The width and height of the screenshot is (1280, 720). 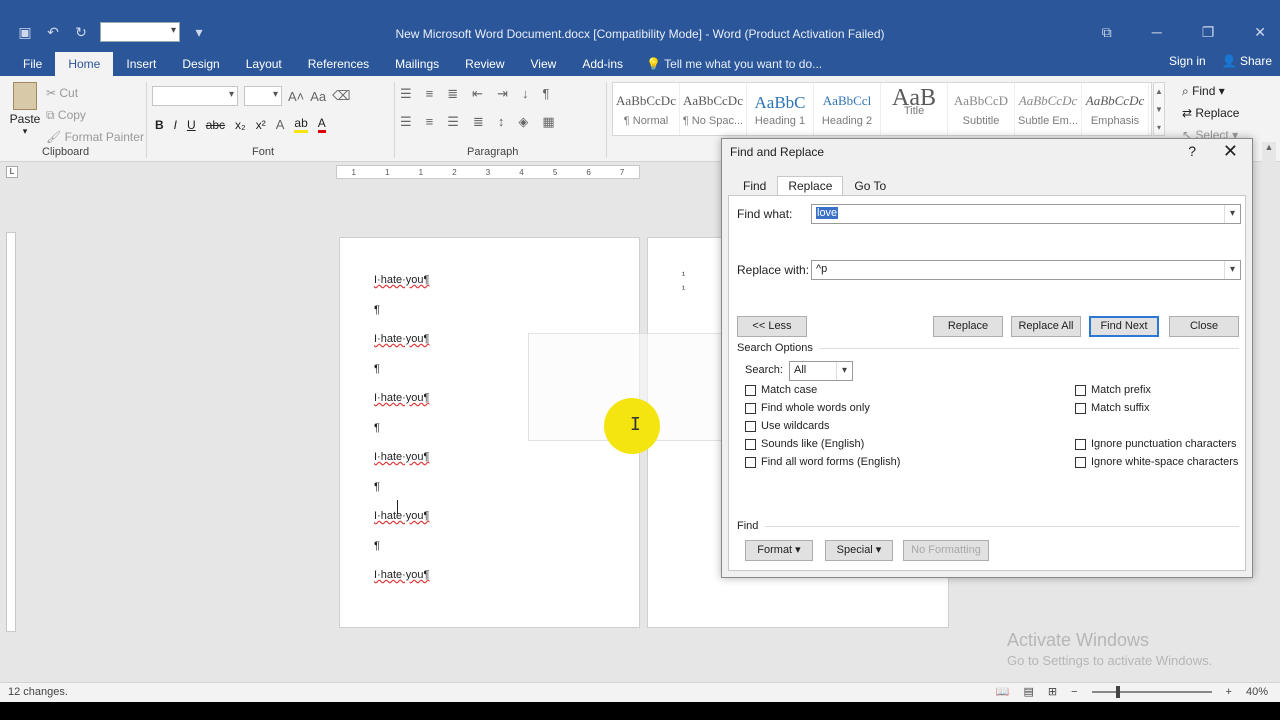 I want to click on borders-icon: ▦, so click(x=548, y=122).